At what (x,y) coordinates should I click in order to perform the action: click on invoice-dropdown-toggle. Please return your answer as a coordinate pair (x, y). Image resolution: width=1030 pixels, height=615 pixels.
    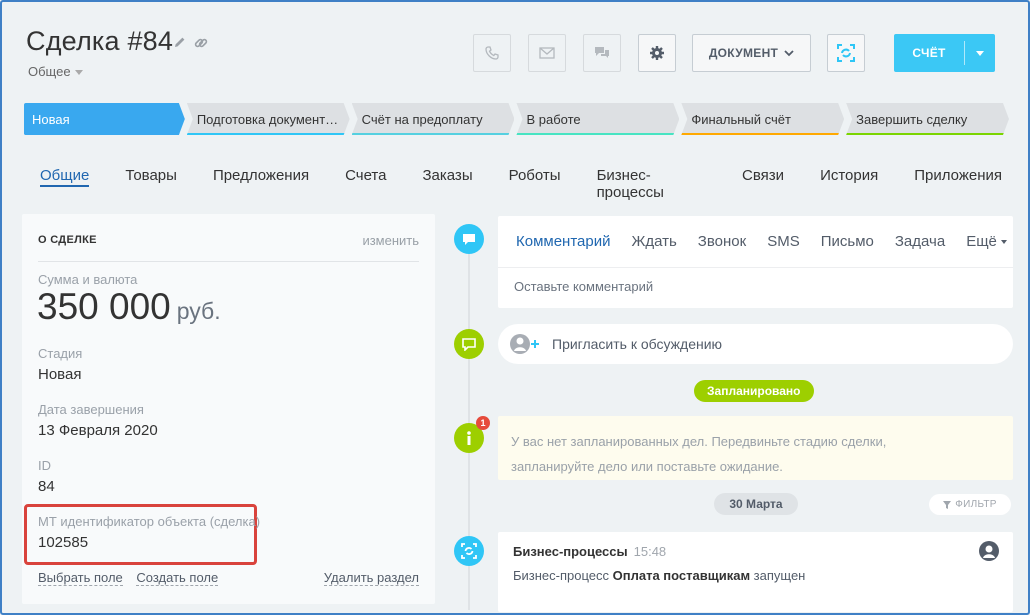
    Looking at the image, I should click on (980, 53).